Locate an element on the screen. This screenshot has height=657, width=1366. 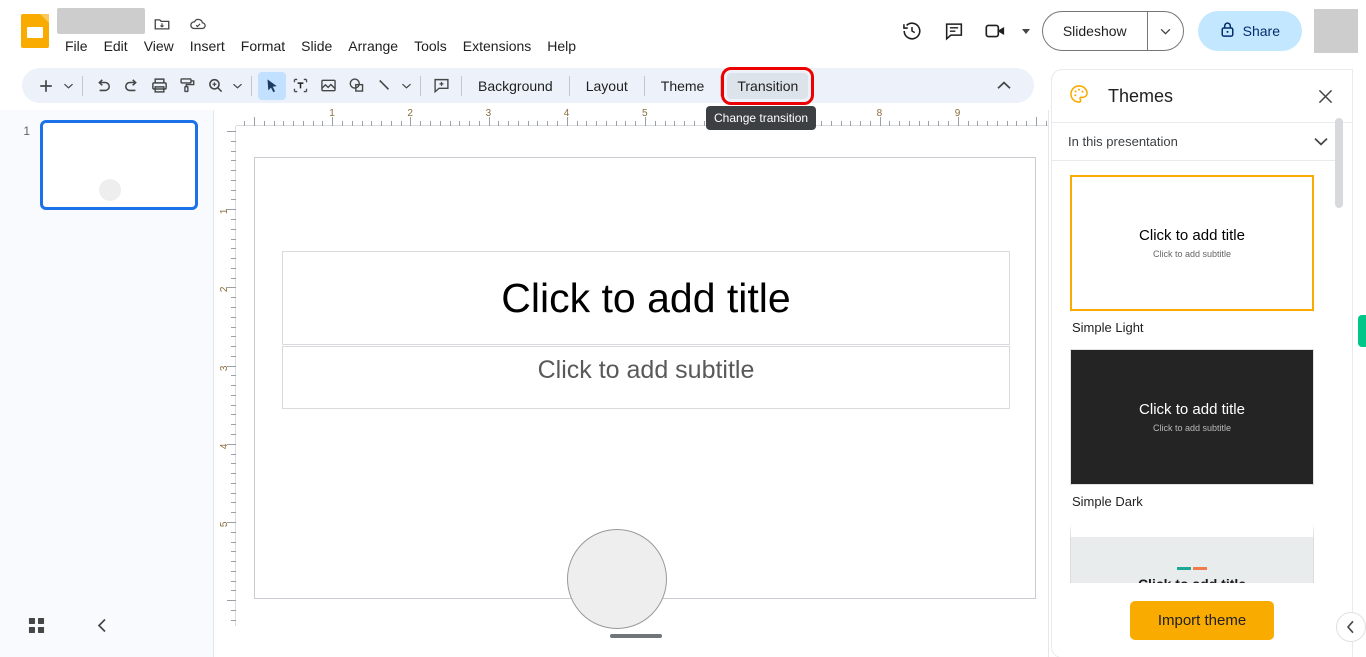
theme-filter-dropdown: In this presentation is located at coordinates (1197, 142).